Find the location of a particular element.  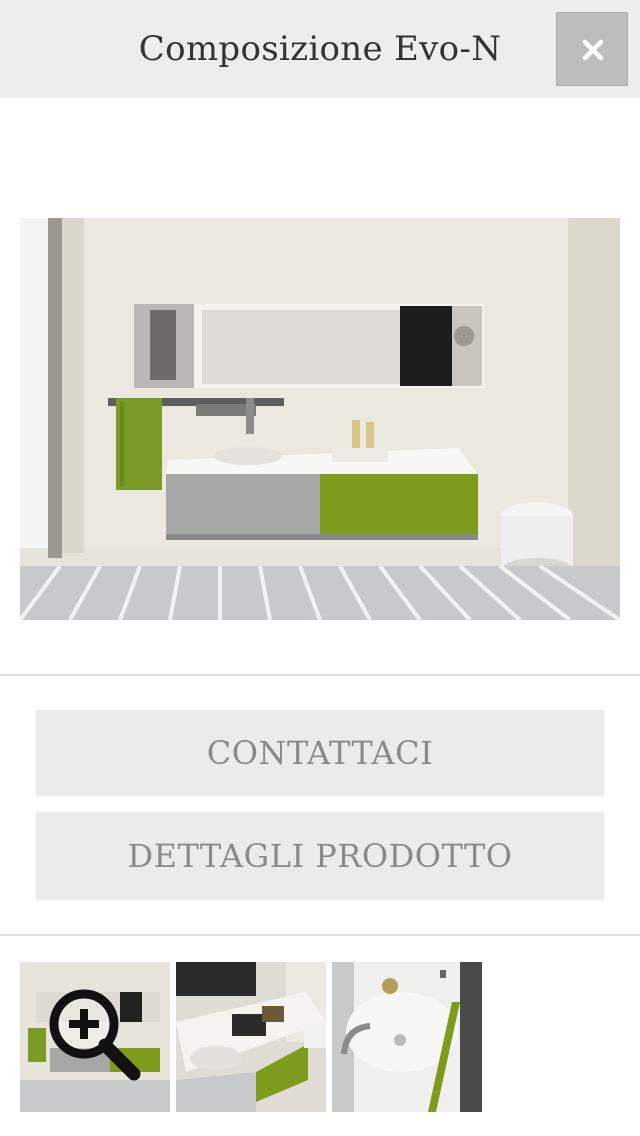

product-details-button: DETTAGLI PRODOTTO is located at coordinates (320, 856).